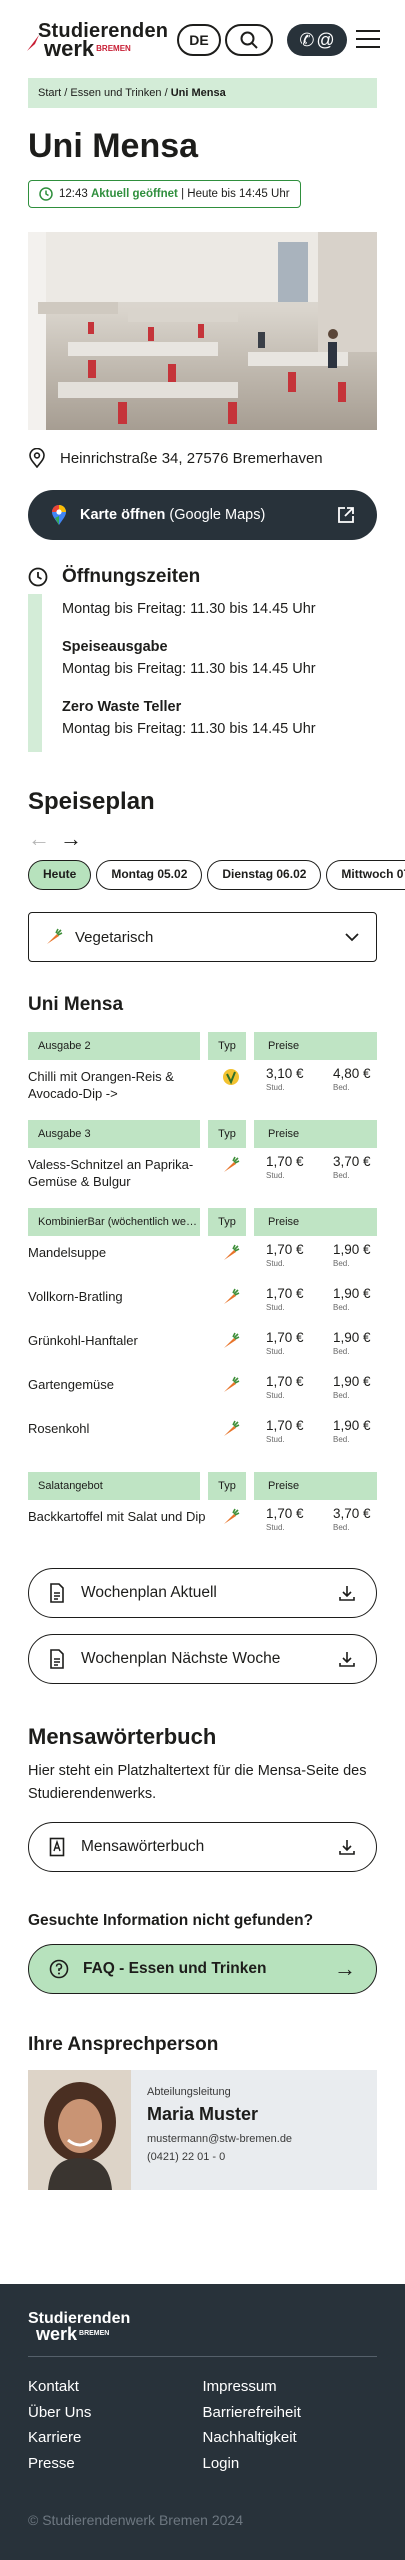 The width and height of the screenshot is (405, 2560). I want to click on menu-section-header: Salatangebot Typ Preise, so click(202, 1486).